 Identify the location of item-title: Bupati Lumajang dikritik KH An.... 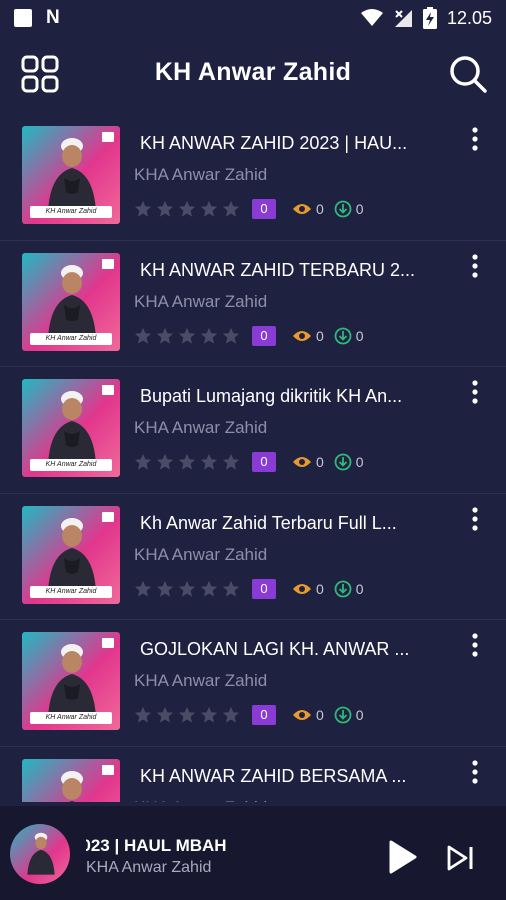
(292, 396).